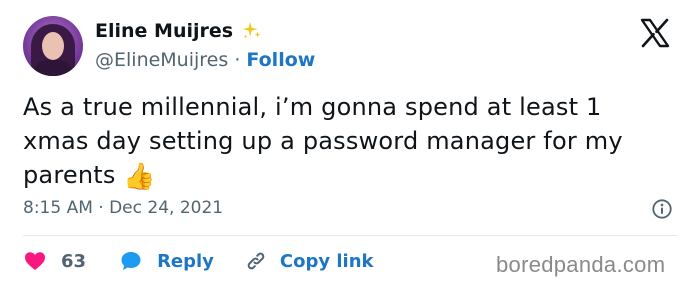  I want to click on heart-icon, so click(35, 261).